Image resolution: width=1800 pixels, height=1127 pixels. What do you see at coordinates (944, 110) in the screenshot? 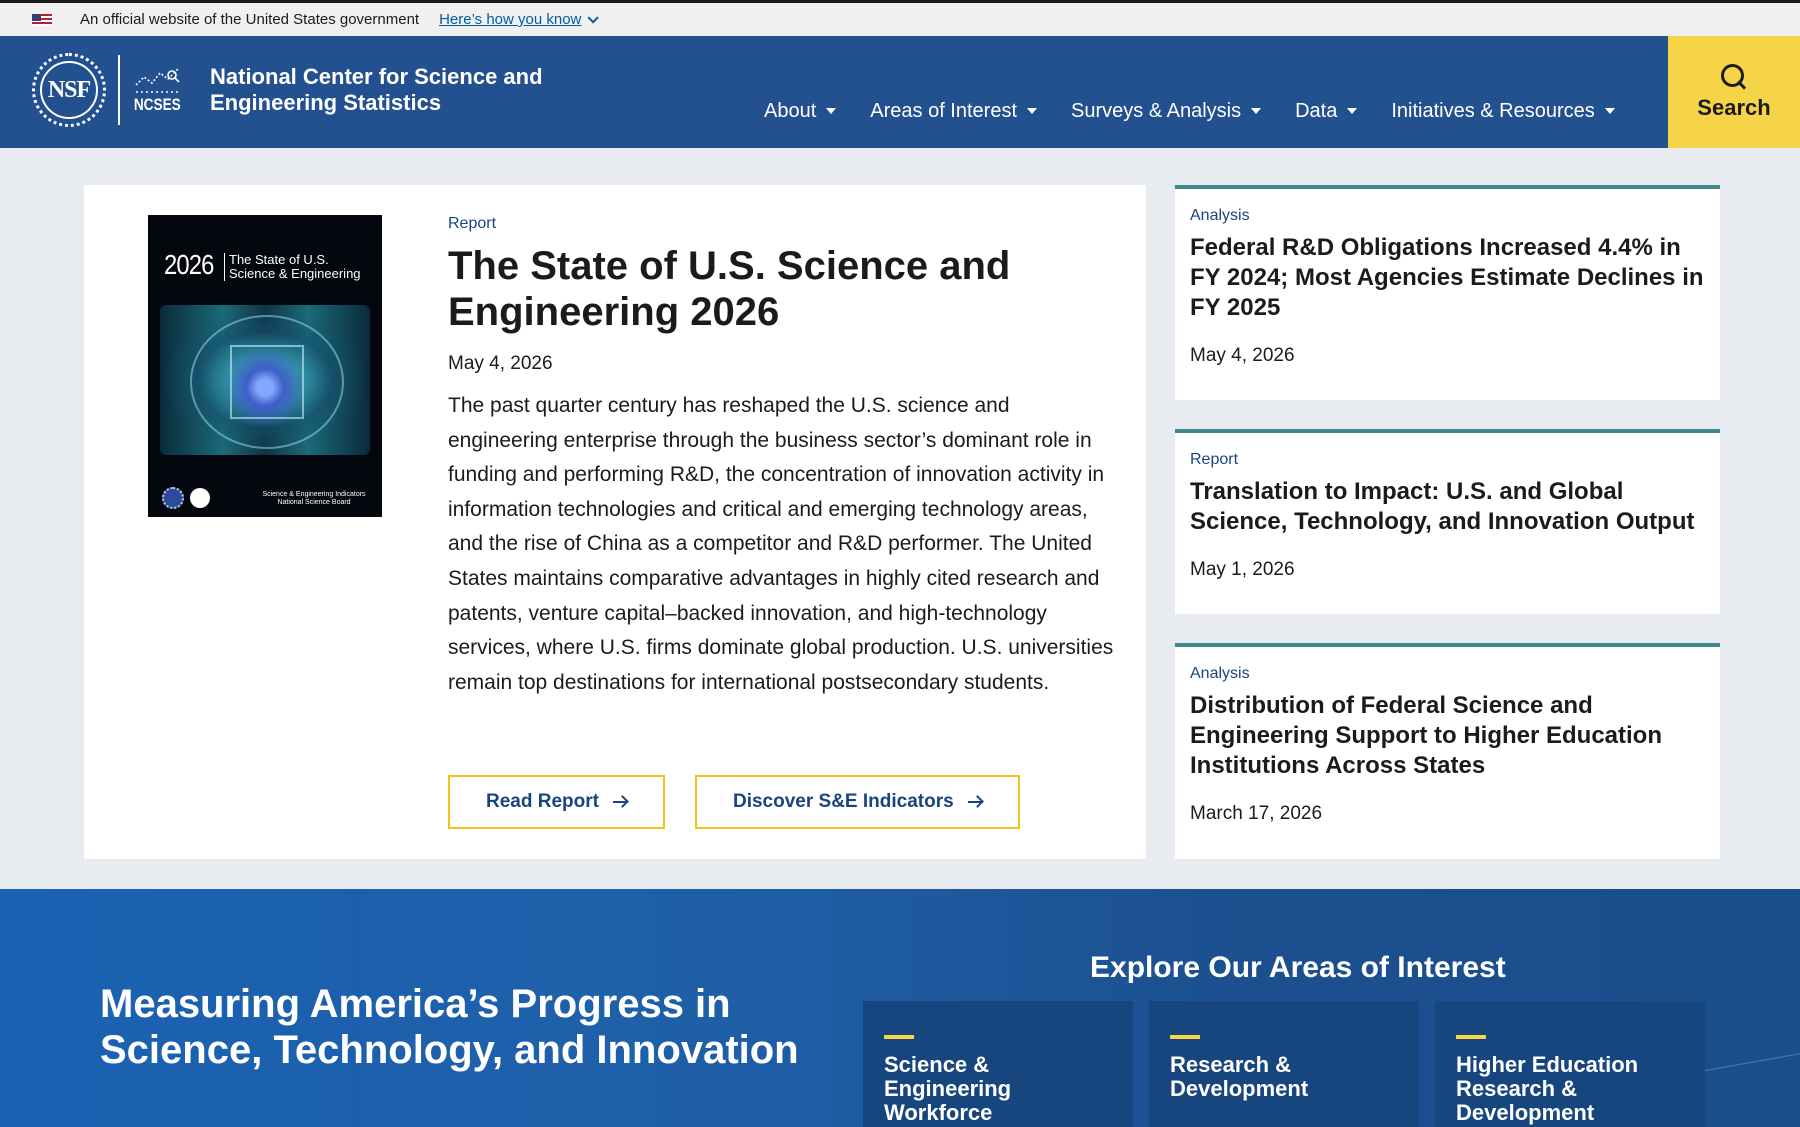
I see `nav-item-label: Areas of Interest` at bounding box center [944, 110].